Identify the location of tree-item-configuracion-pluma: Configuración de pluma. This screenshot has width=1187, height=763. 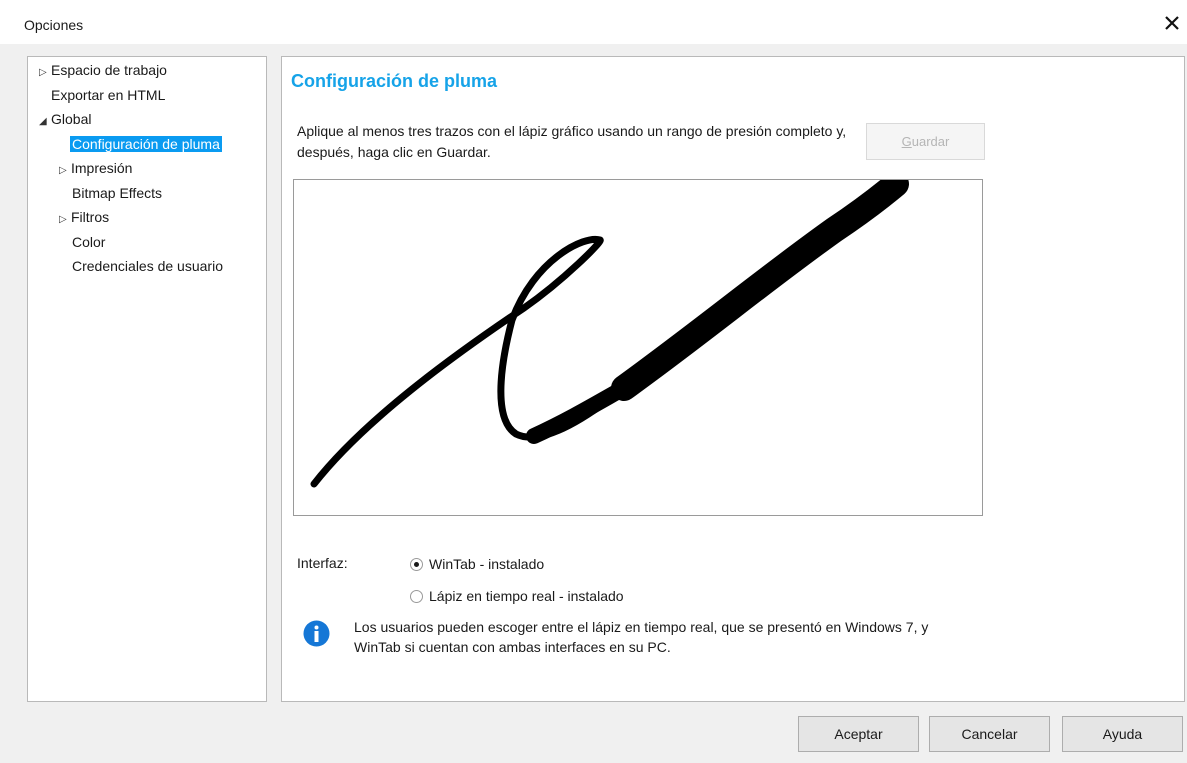
(146, 144).